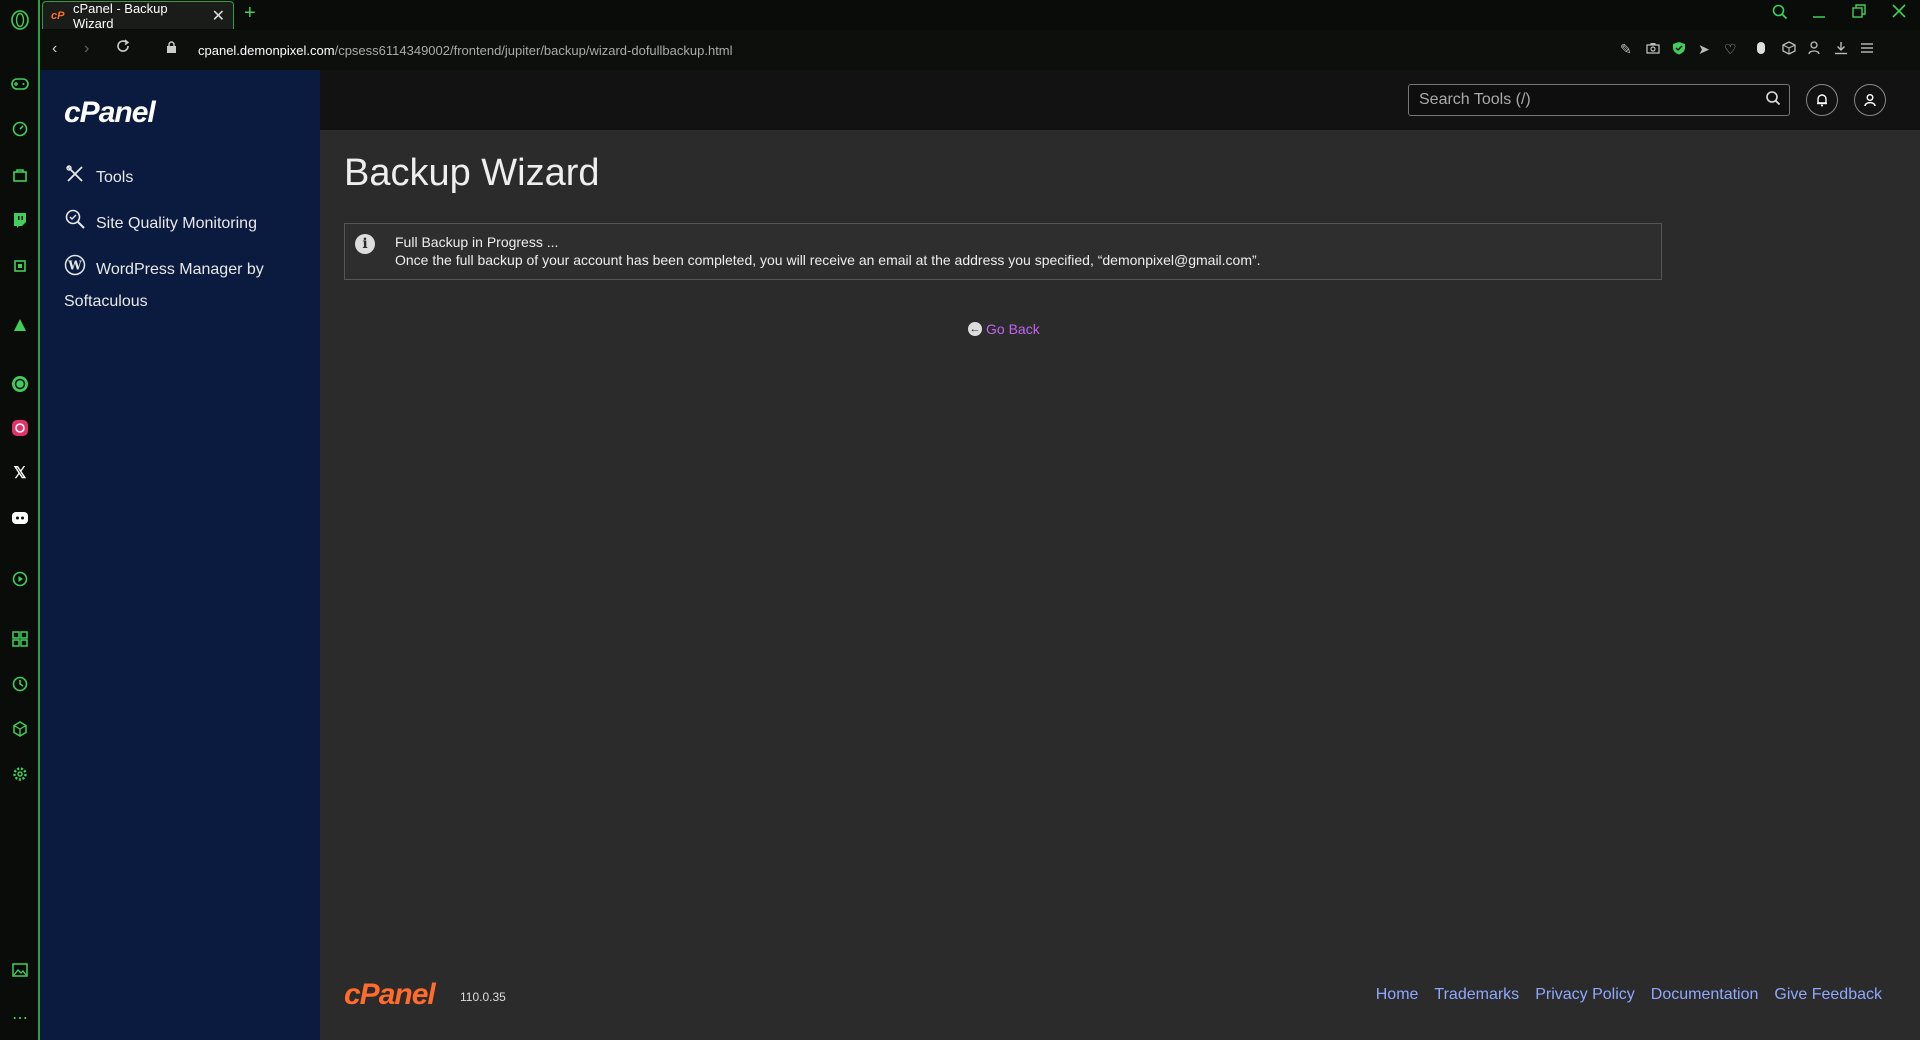  I want to click on tab-cpanel-backup: cP cPanel - Backup Wizard ✕, so click(138, 15).